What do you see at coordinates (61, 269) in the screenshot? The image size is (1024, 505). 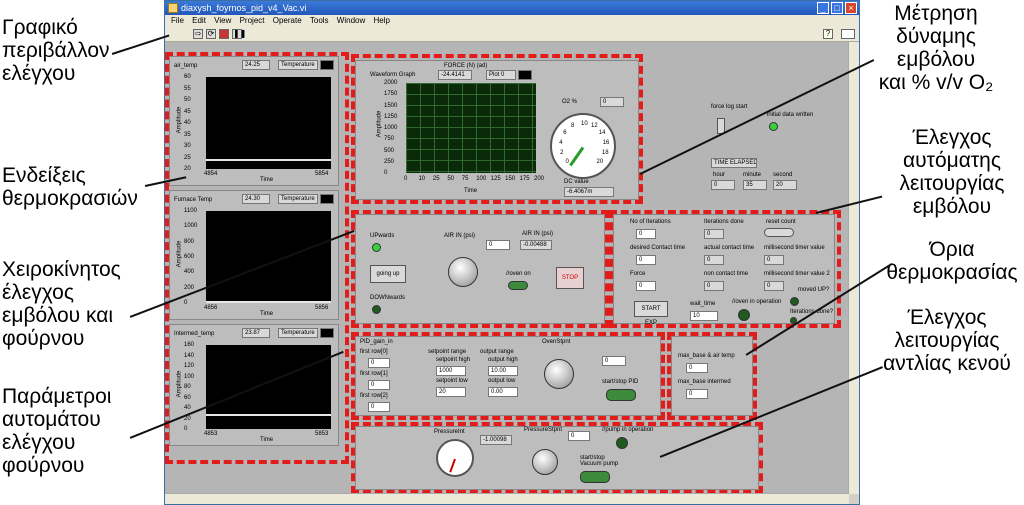 I see `annotation-line: Χειροκίνητος` at bounding box center [61, 269].